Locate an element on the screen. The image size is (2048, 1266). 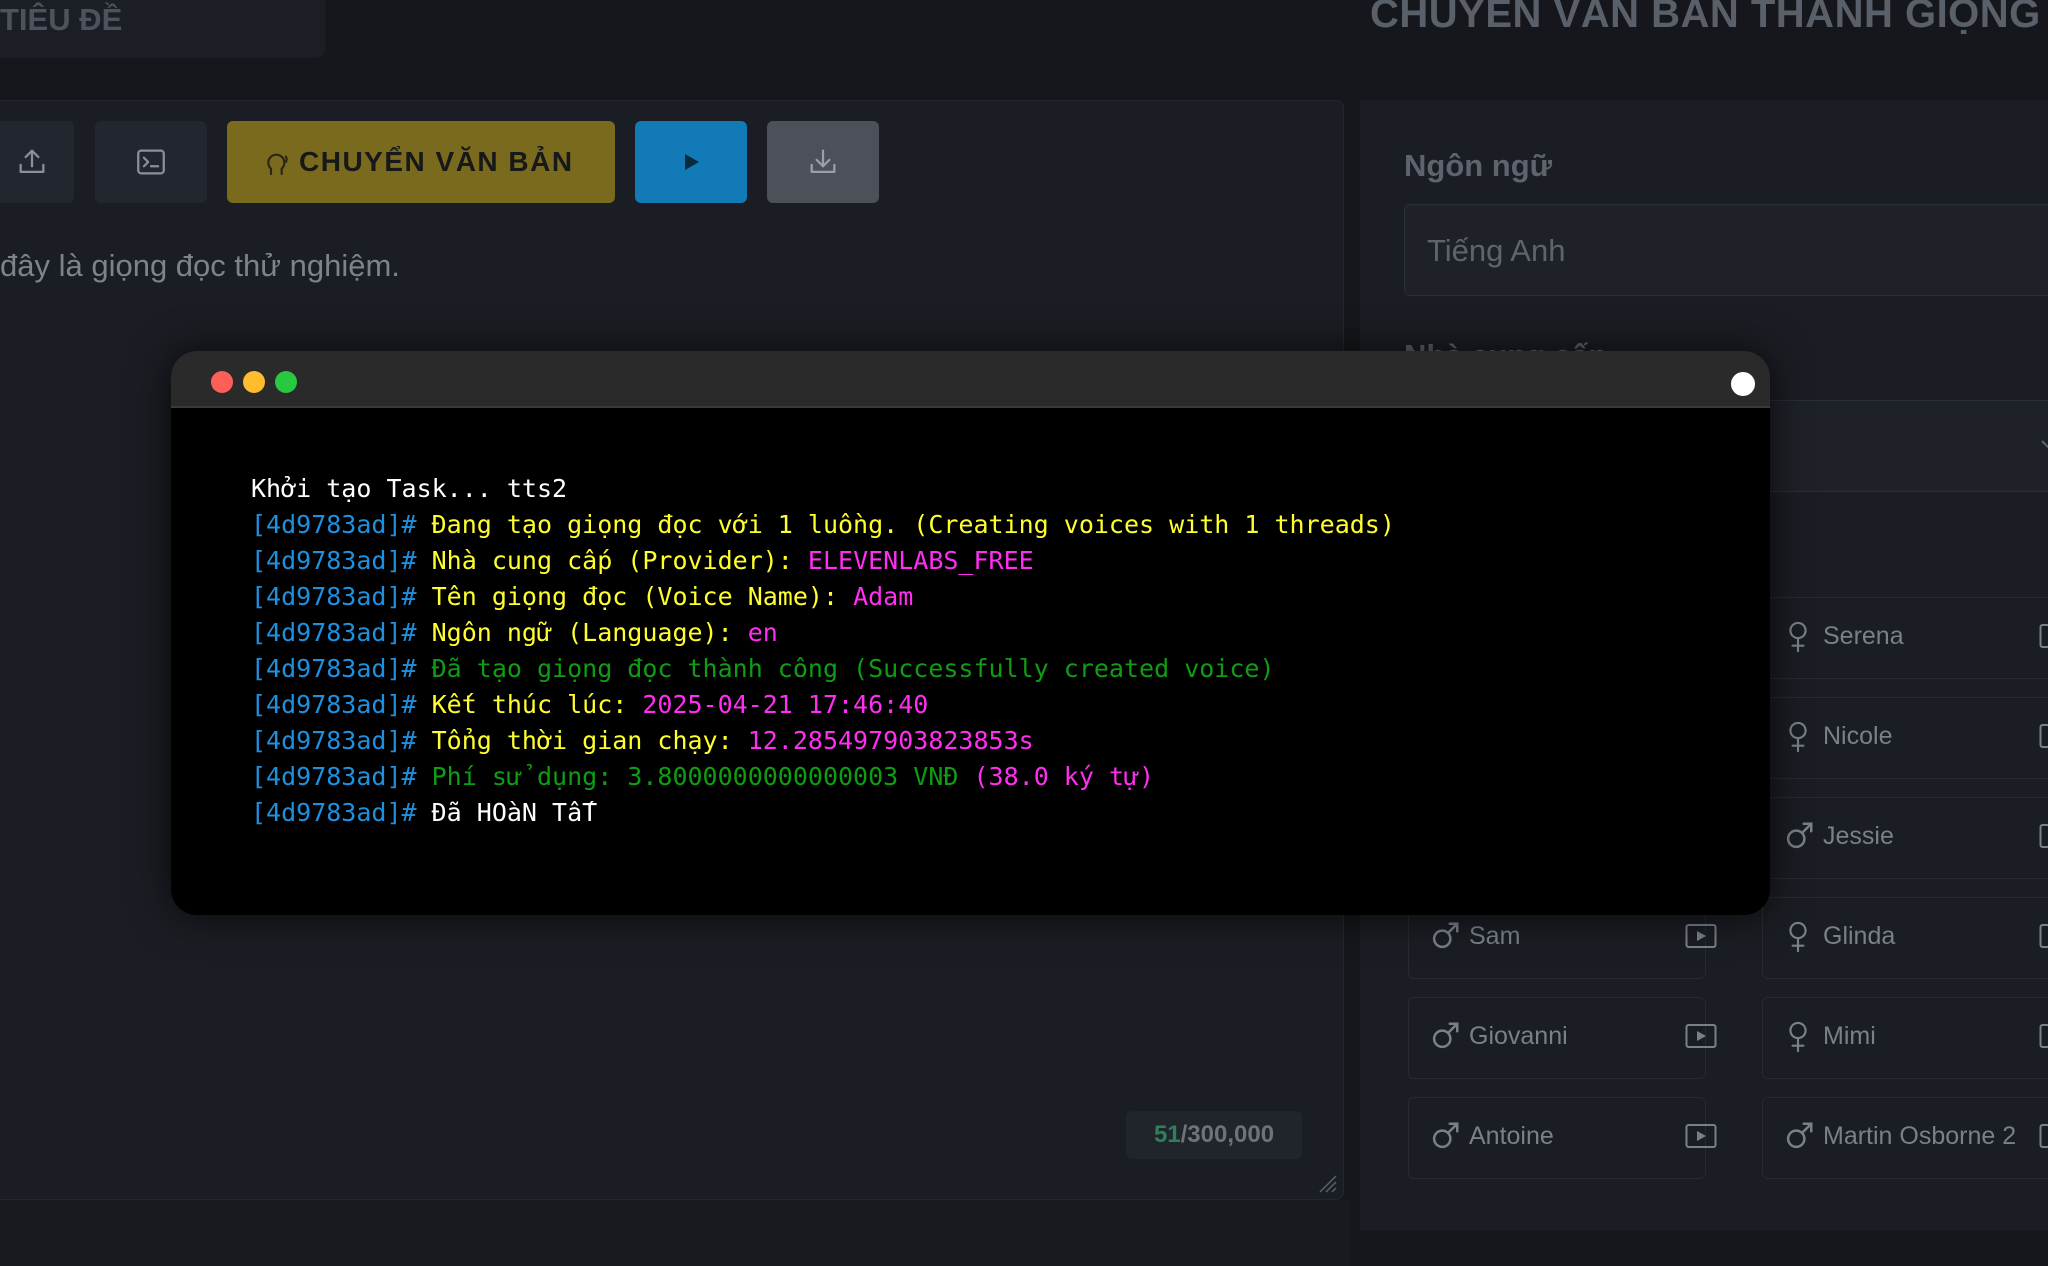
terminal-line: Khởi tạo Task... tts2 is located at coordinates (823, 489).